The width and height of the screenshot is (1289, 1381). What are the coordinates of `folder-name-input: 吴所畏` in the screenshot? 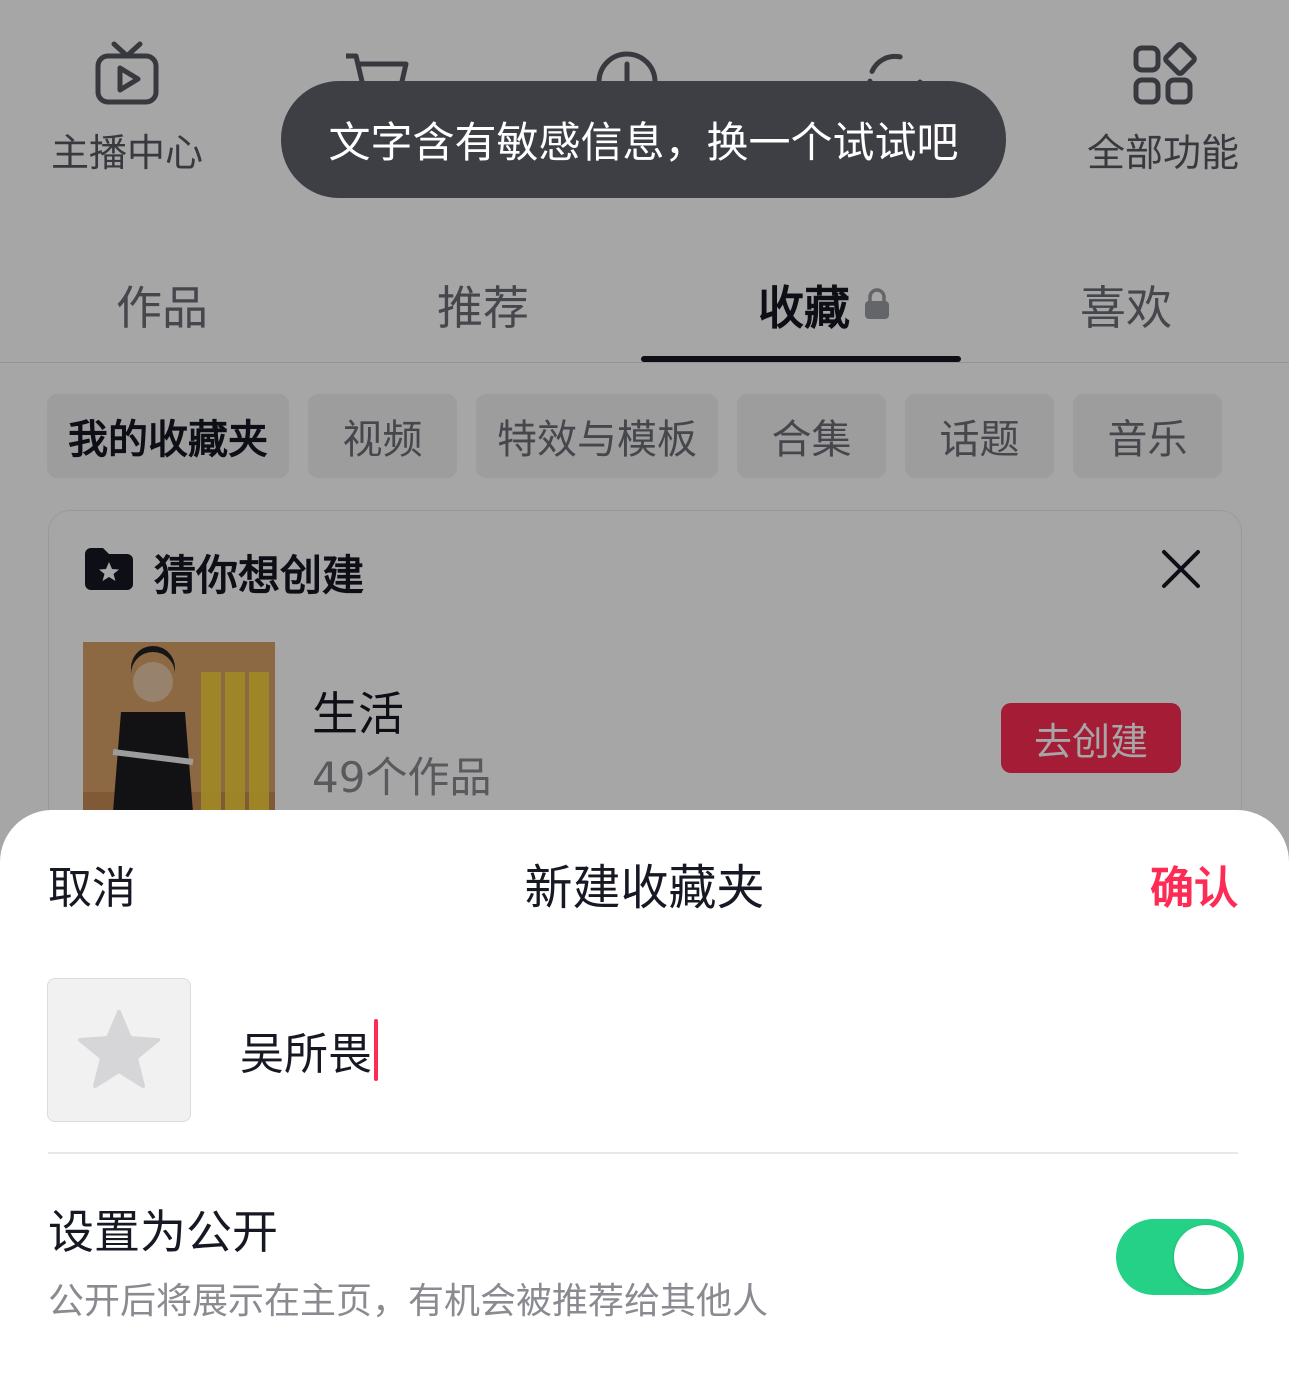 It's located at (309, 1050).